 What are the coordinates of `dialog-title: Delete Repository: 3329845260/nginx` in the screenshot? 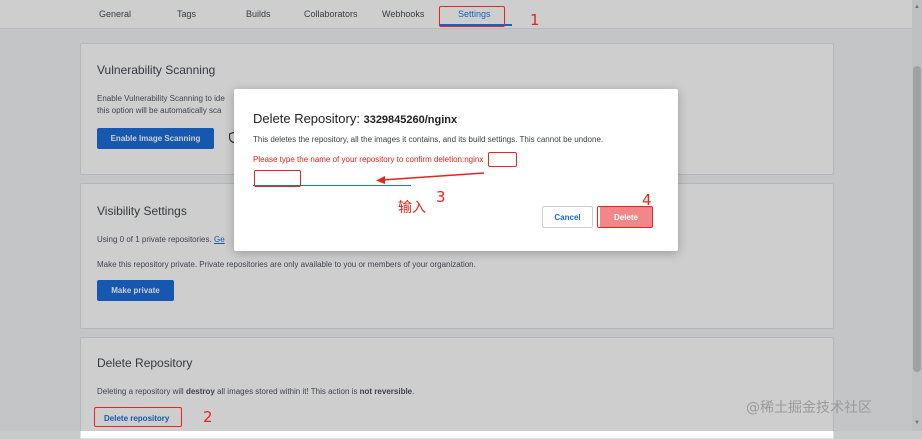 It's located at (355, 118).